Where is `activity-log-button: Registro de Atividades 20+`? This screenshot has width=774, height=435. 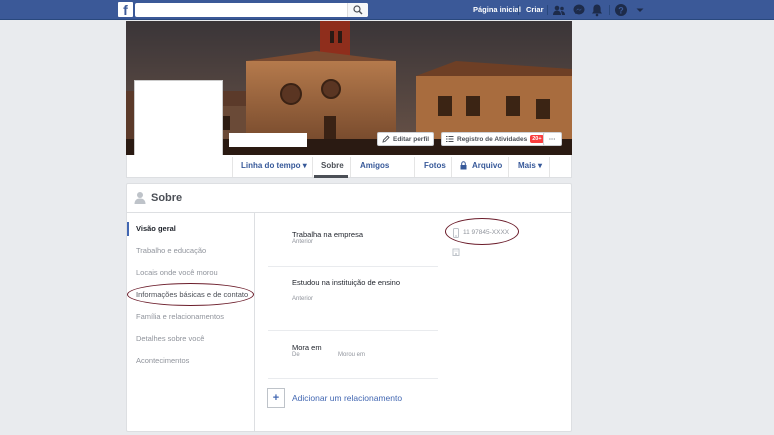 activity-log-button: Registro de Atividades 20+ is located at coordinates (495, 139).